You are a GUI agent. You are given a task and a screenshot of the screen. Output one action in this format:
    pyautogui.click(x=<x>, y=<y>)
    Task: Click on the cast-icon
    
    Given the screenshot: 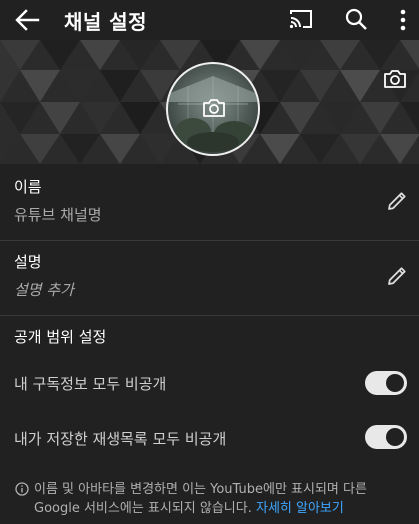 What is the action you would take?
    pyautogui.click(x=301, y=19)
    